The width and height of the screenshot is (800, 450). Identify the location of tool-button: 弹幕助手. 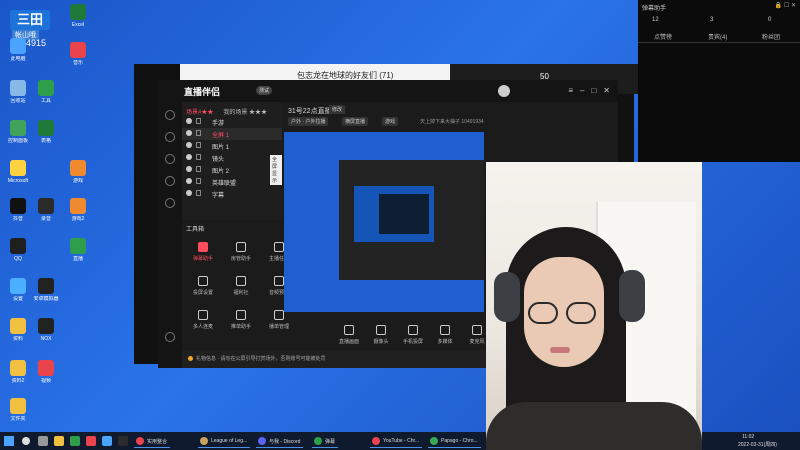
(203, 252).